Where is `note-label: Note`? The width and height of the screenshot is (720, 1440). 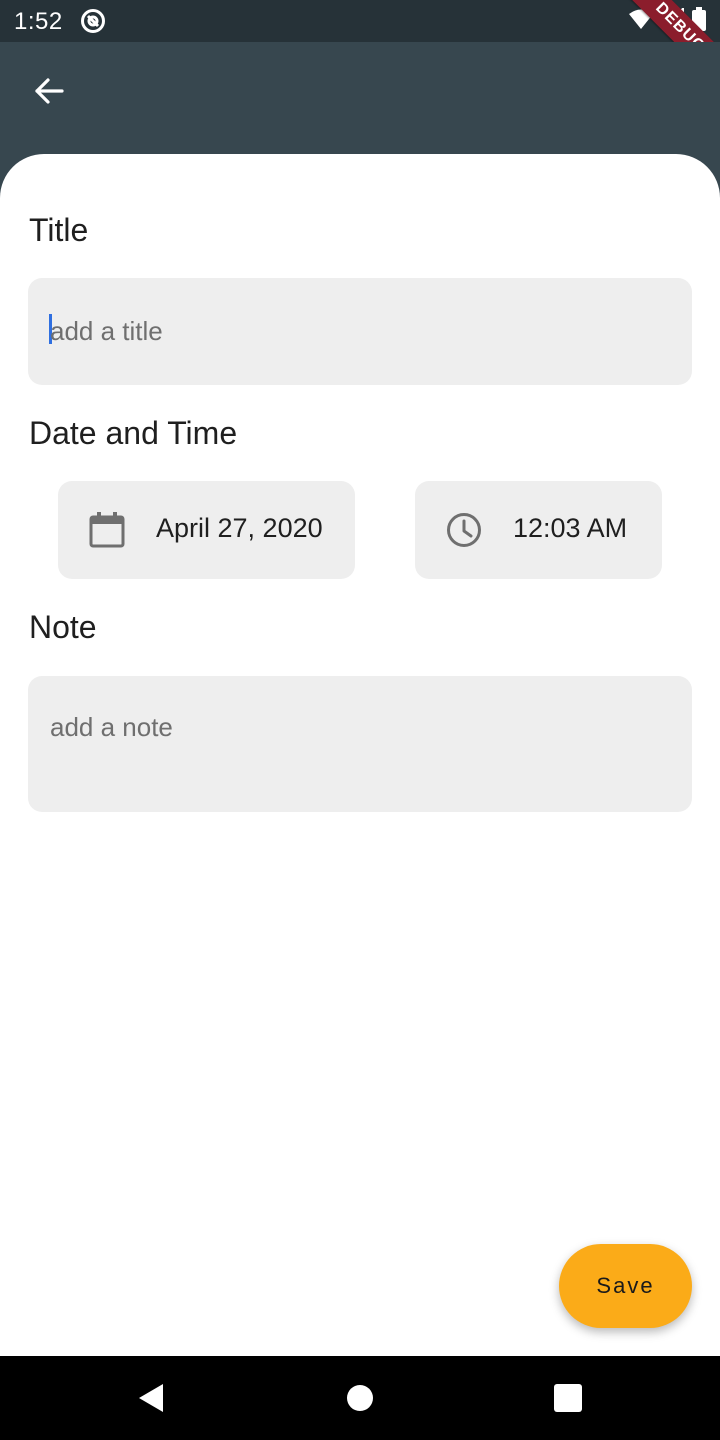
note-label: Note is located at coordinates (63, 627).